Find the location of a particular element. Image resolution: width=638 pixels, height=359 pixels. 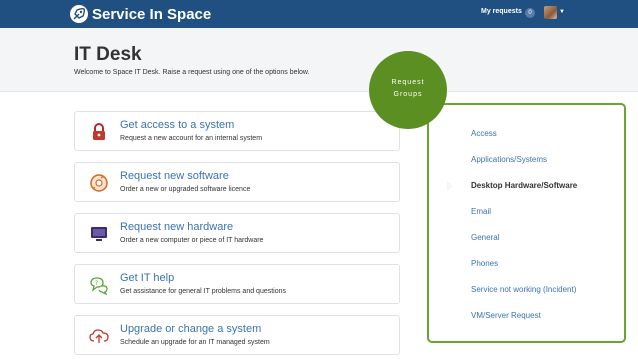

brand-link: Service In Space is located at coordinates (140, 14).